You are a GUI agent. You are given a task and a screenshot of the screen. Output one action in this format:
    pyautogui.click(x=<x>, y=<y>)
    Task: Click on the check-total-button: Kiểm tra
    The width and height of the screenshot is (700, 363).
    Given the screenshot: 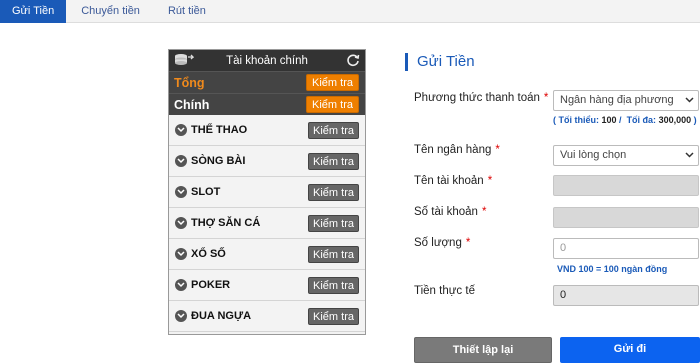 What is the action you would take?
    pyautogui.click(x=332, y=82)
    